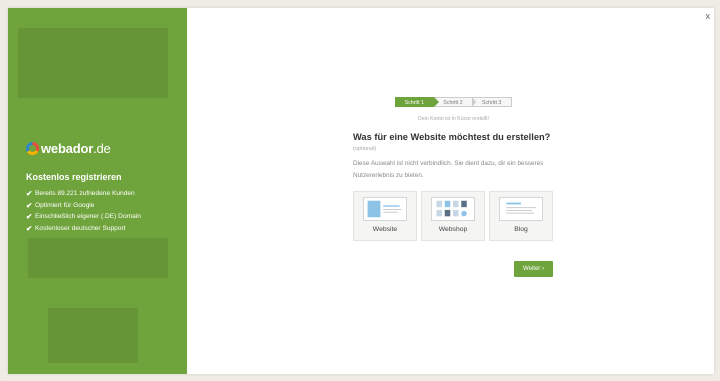 The image size is (720, 381). Describe the element at coordinates (521, 209) in the screenshot. I see `blog-thumbnail-icon` at that location.